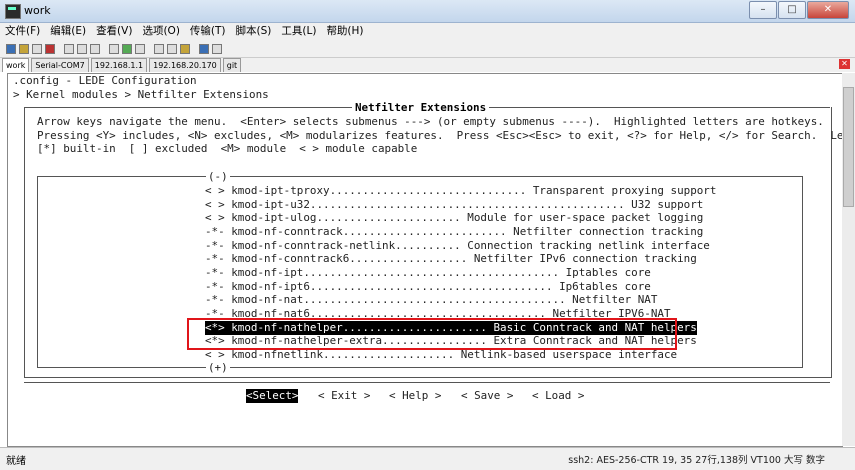  I want to click on config-title: .config - LEDE Configuration, so click(105, 80).